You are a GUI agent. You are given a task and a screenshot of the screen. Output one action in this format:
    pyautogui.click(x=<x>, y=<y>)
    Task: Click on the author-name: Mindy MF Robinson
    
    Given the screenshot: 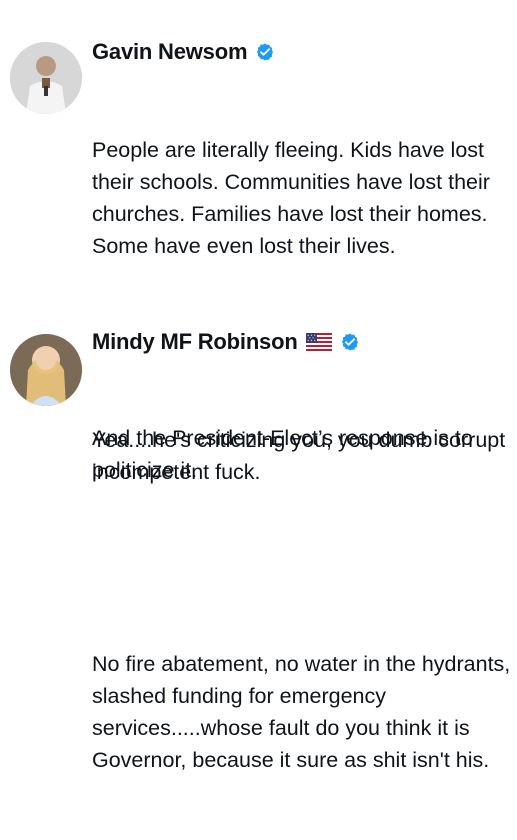 What is the action you would take?
    pyautogui.click(x=195, y=342)
    